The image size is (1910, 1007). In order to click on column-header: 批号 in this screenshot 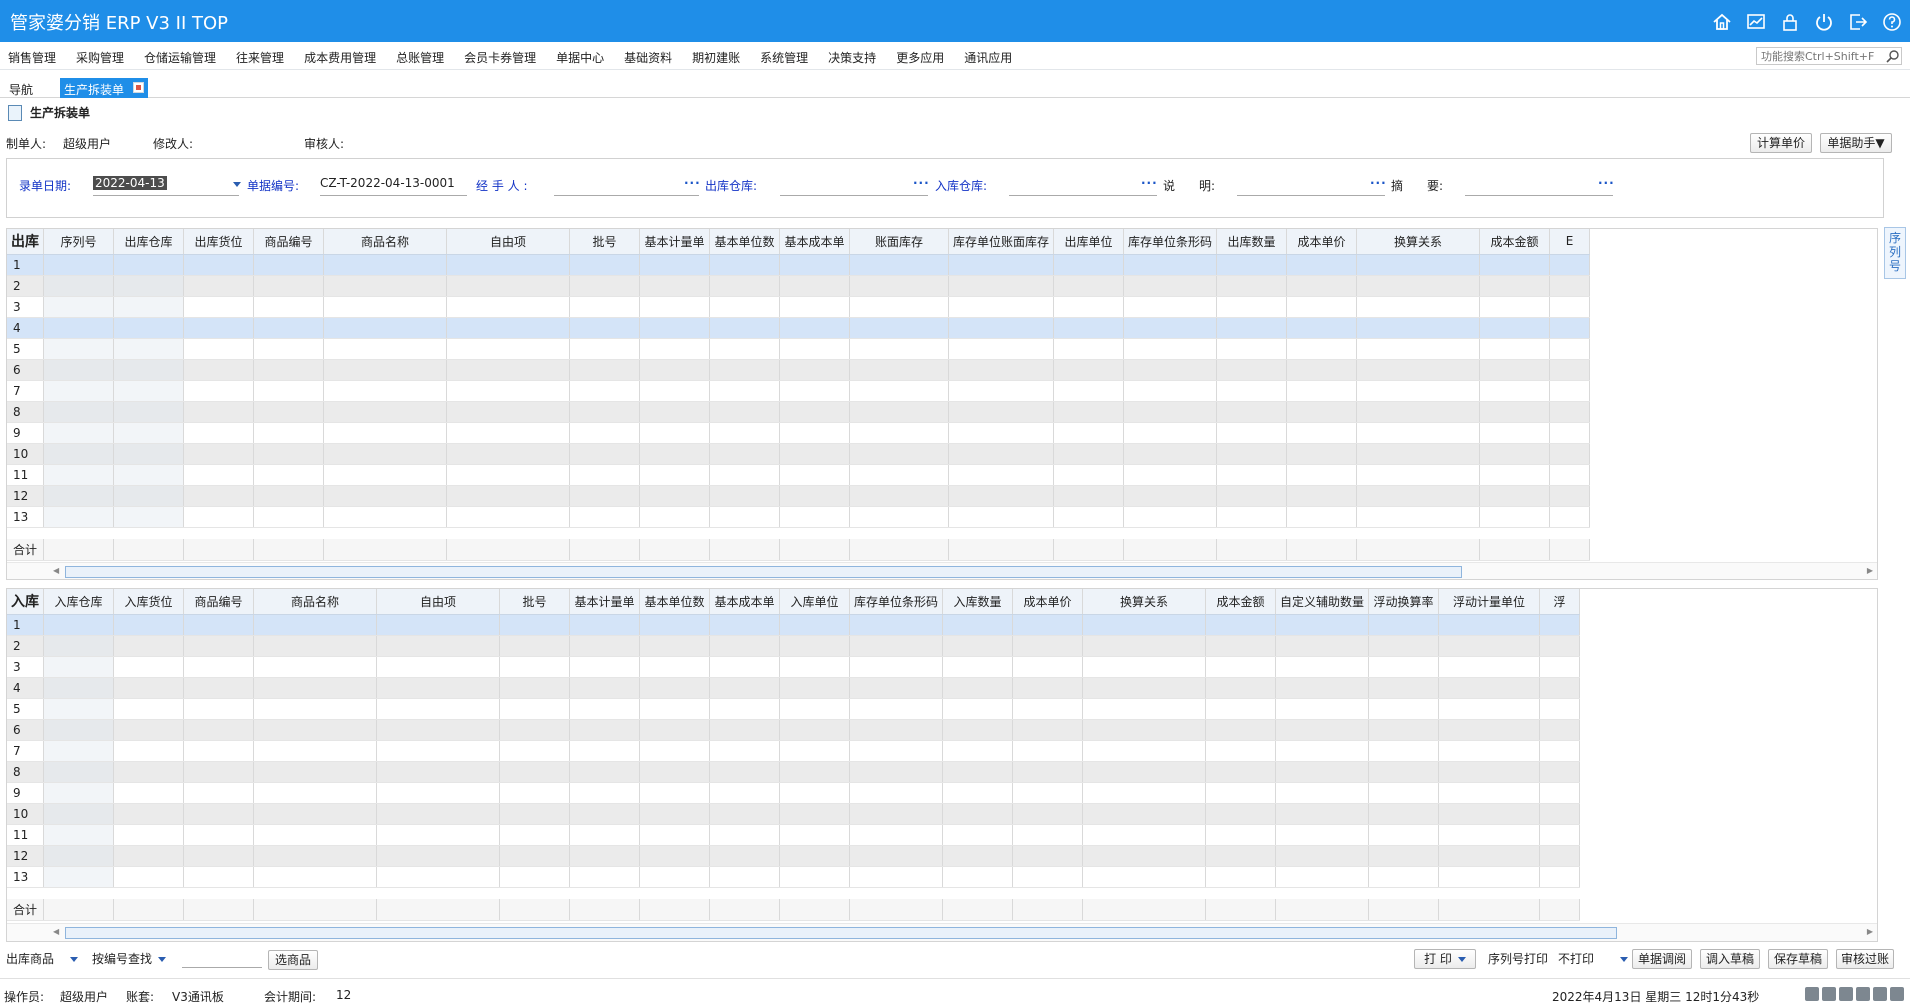, I will do `click(534, 602)`.